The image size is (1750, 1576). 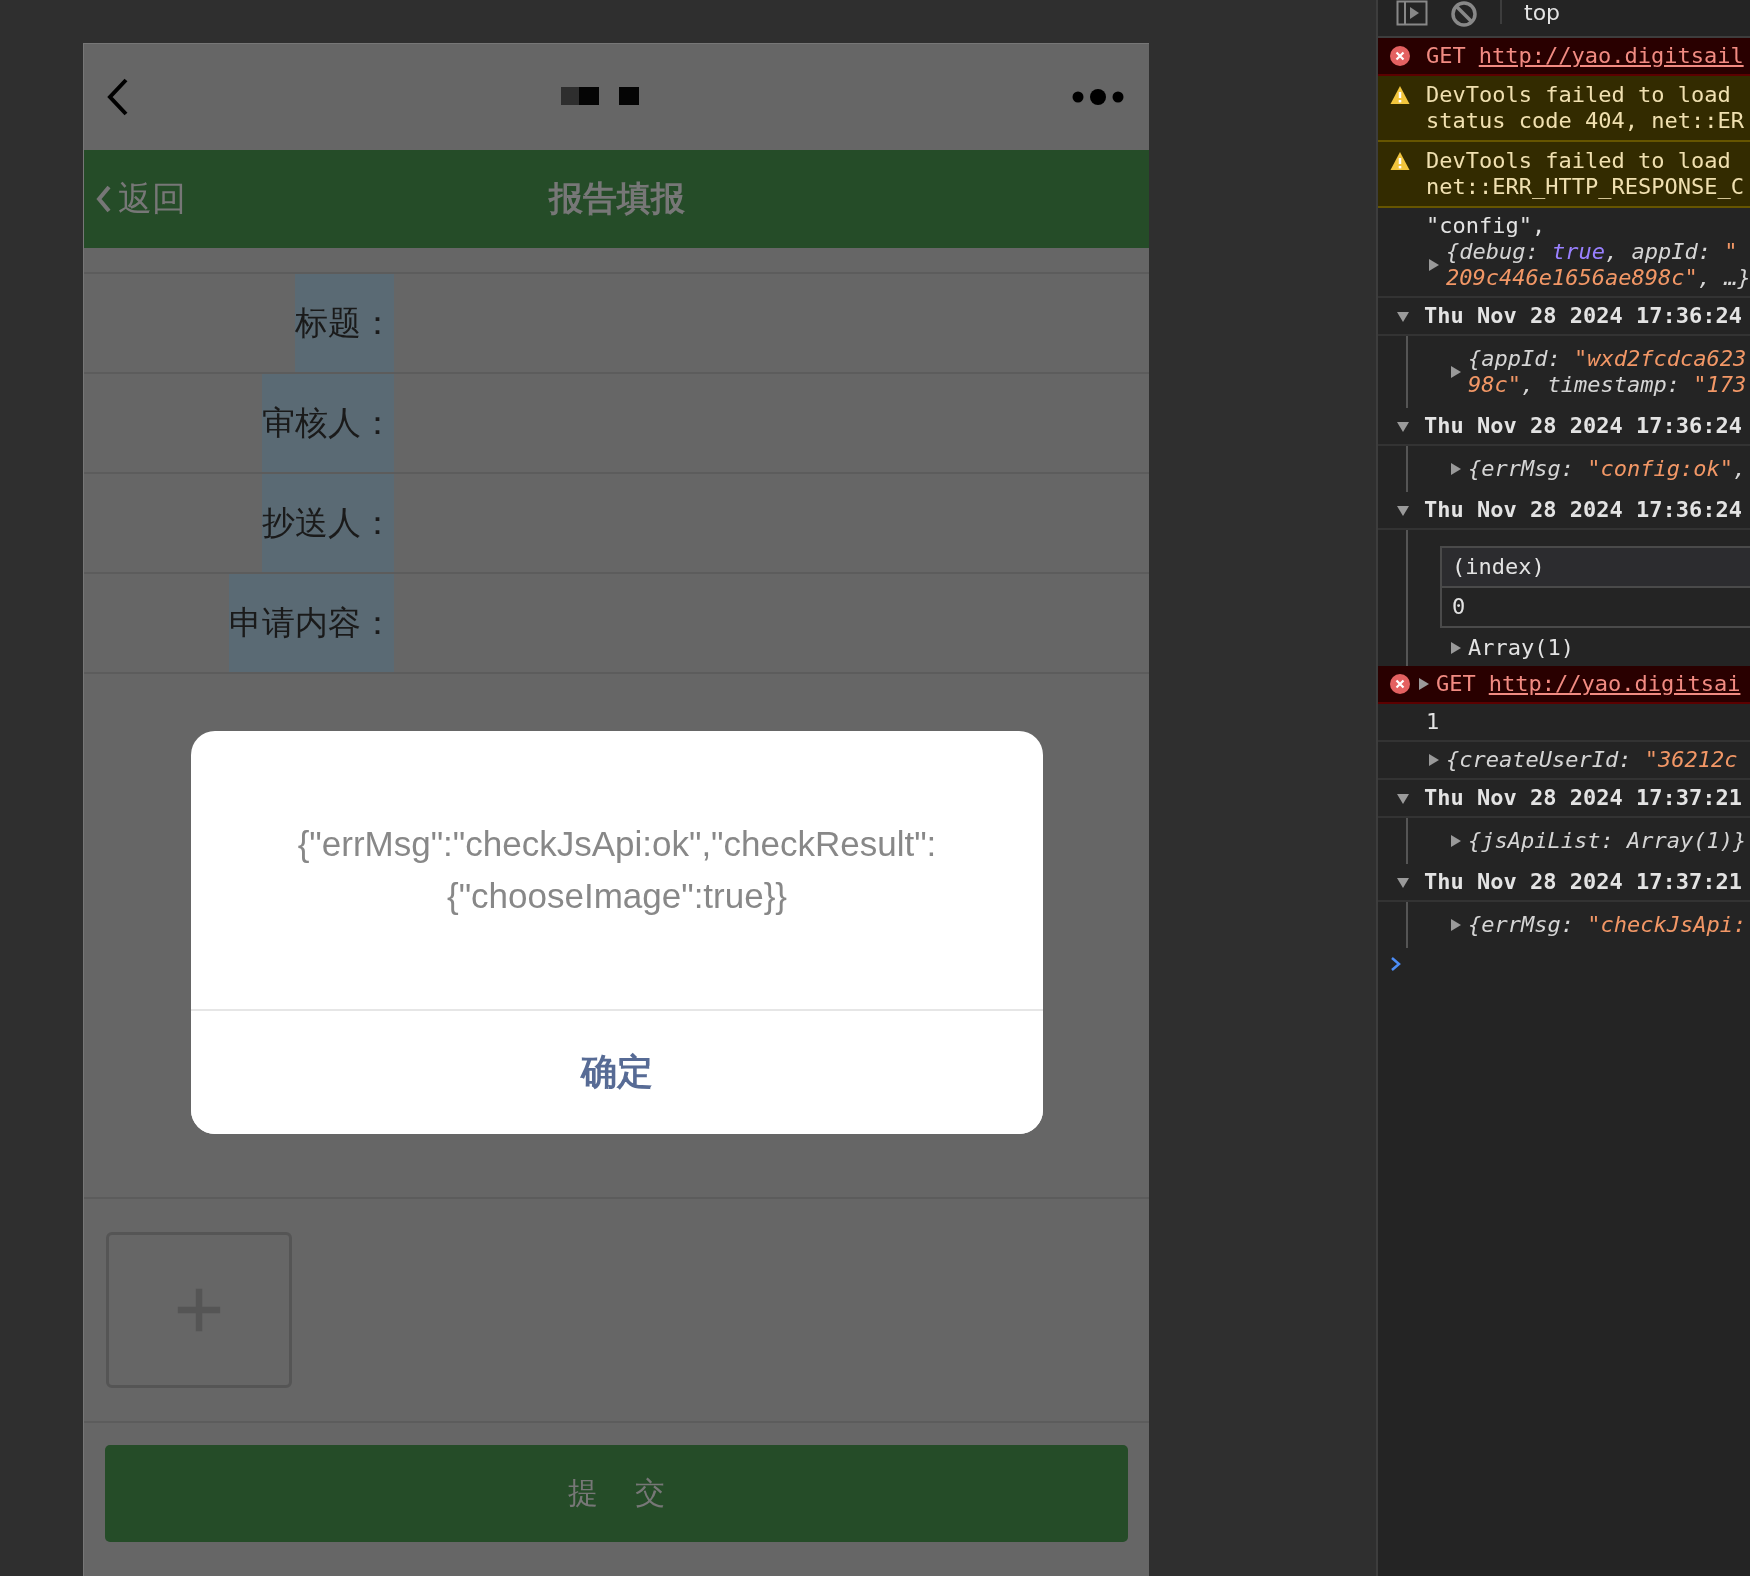 What do you see at coordinates (1611, 56) in the screenshot?
I see `request-link: http://yao.digitsail` at bounding box center [1611, 56].